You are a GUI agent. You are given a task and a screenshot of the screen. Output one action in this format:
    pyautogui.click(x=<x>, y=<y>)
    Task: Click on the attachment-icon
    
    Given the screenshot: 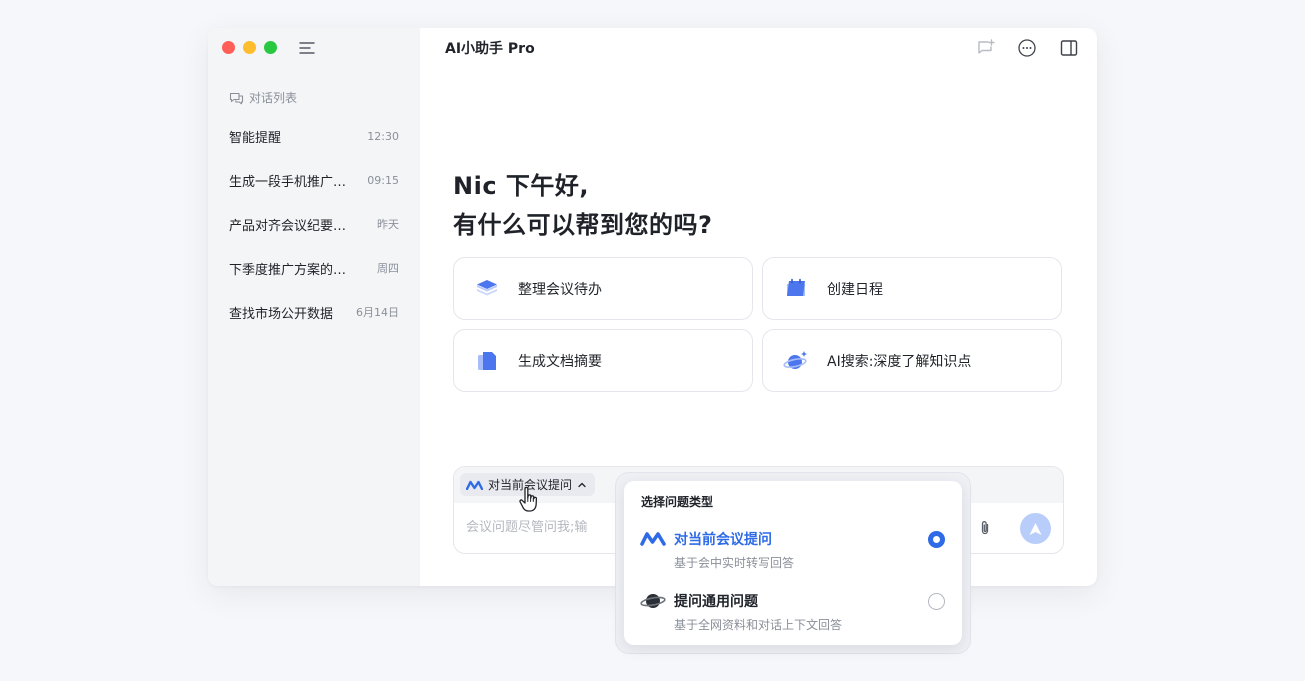 What is the action you would take?
    pyautogui.click(x=985, y=528)
    